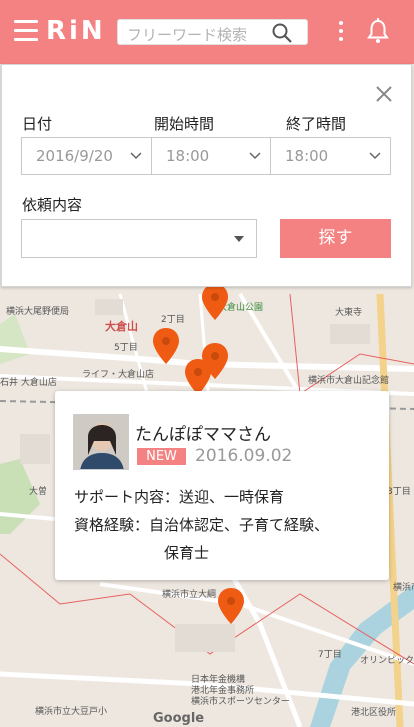 This screenshot has width=414, height=727. I want to click on map-label: オリンピック, so click(387, 661).